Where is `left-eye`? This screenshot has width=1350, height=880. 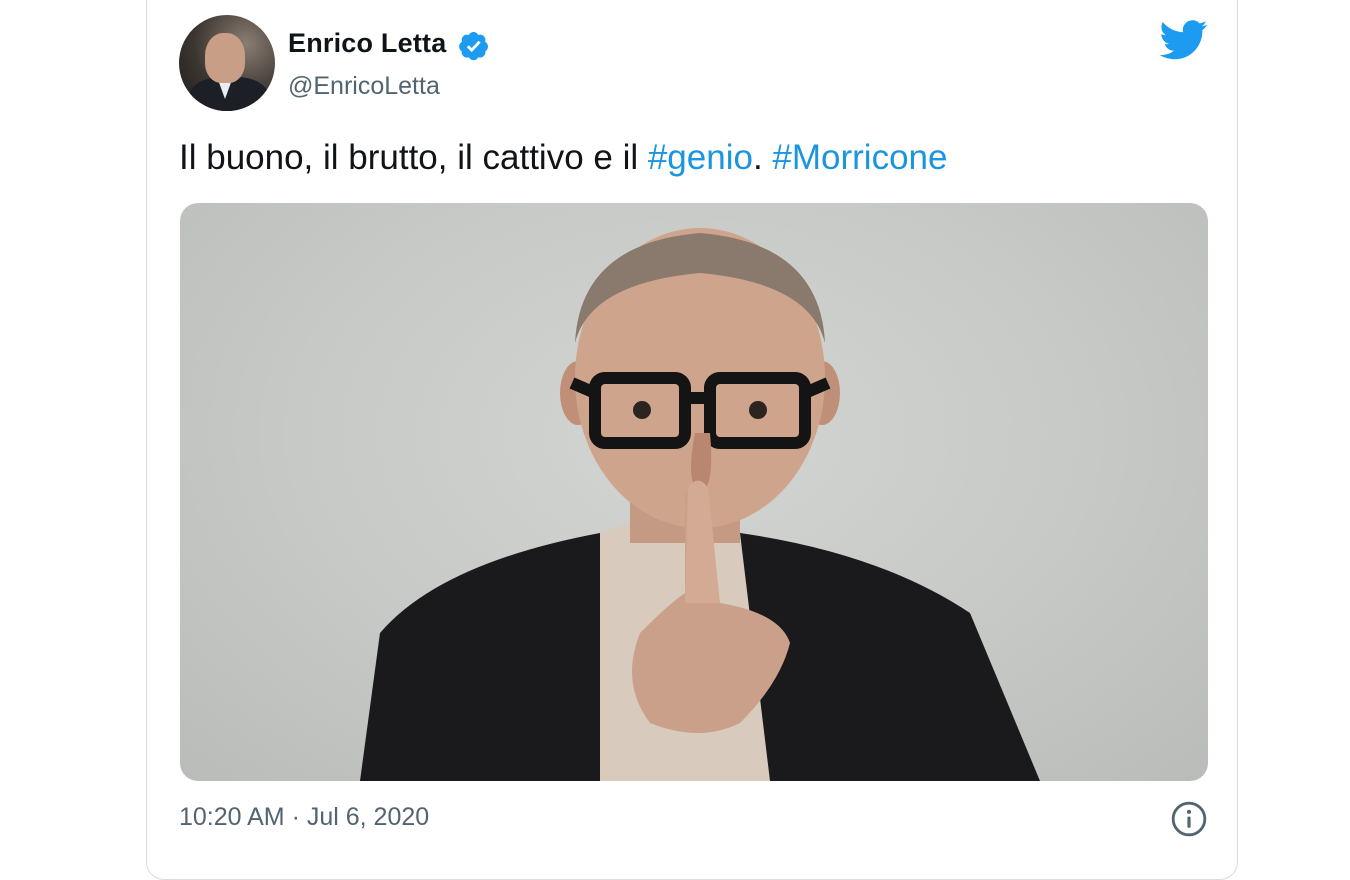 left-eye is located at coordinates (642, 410).